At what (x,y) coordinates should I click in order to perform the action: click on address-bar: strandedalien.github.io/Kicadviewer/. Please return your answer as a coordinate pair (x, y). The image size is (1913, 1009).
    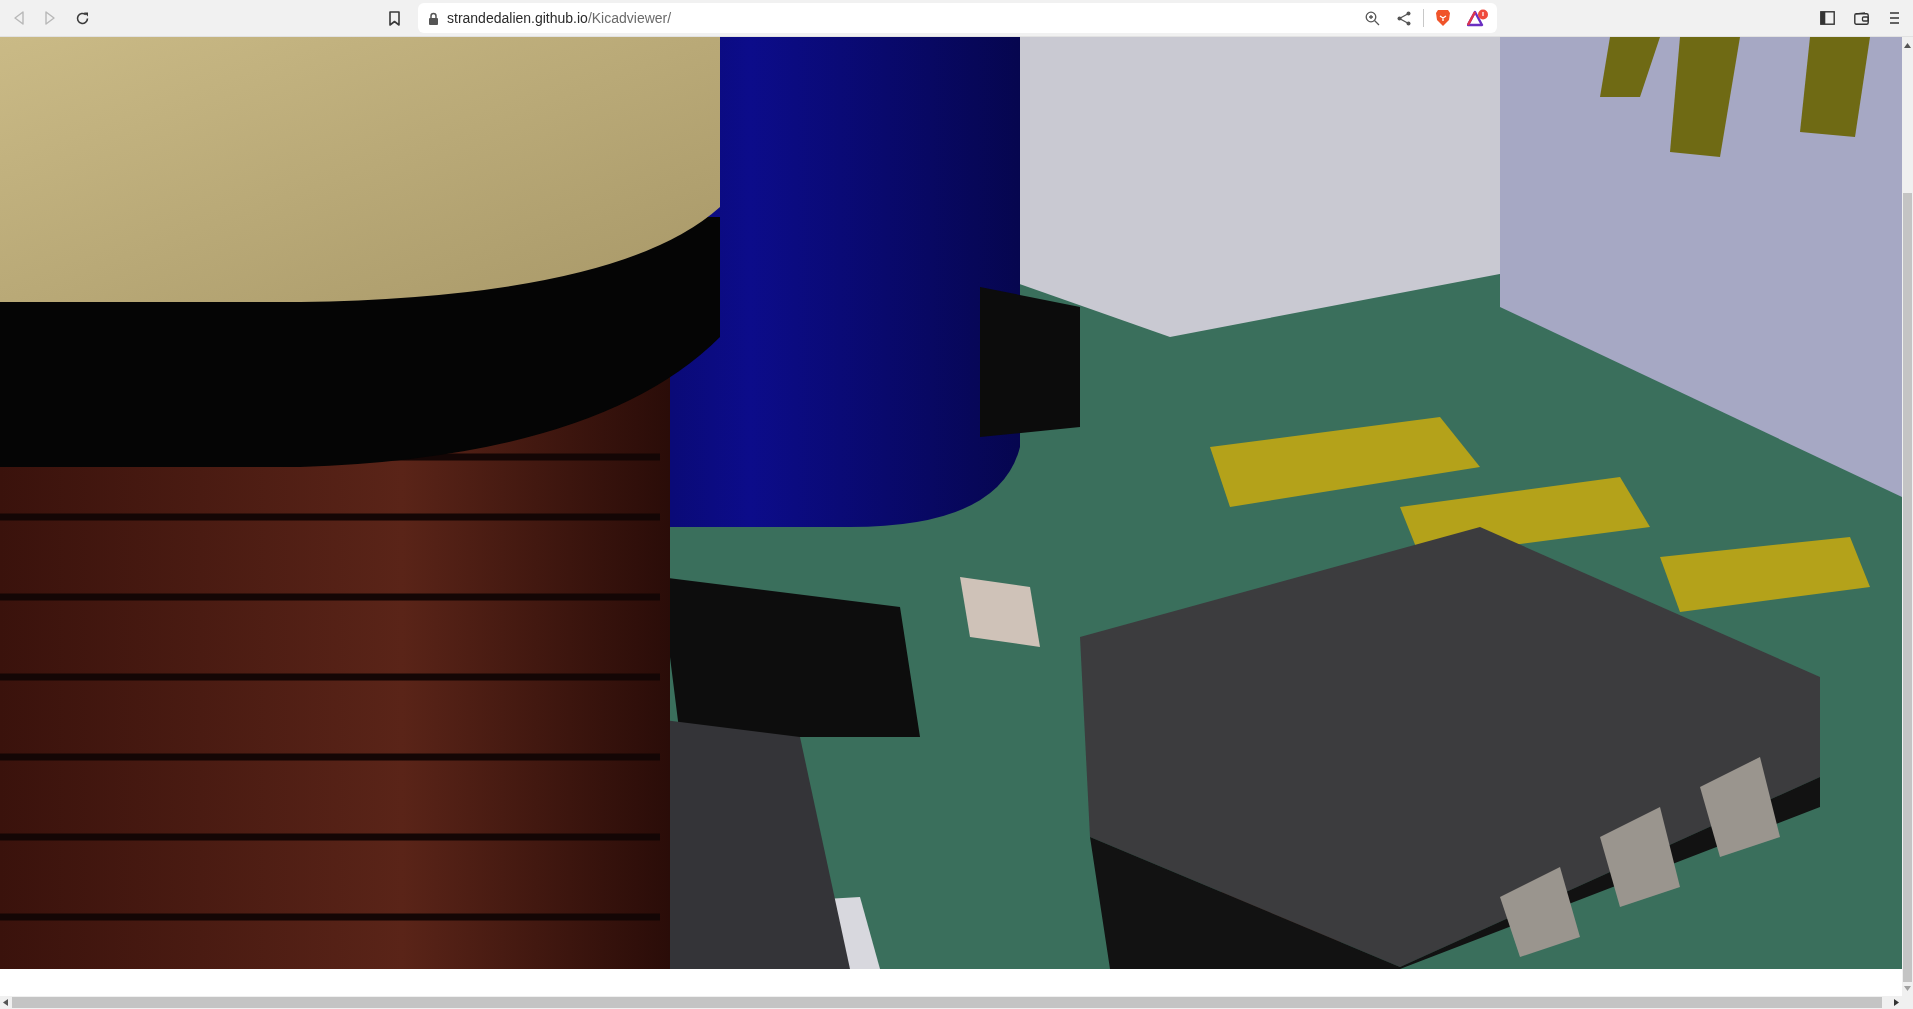
    Looking at the image, I should click on (957, 18).